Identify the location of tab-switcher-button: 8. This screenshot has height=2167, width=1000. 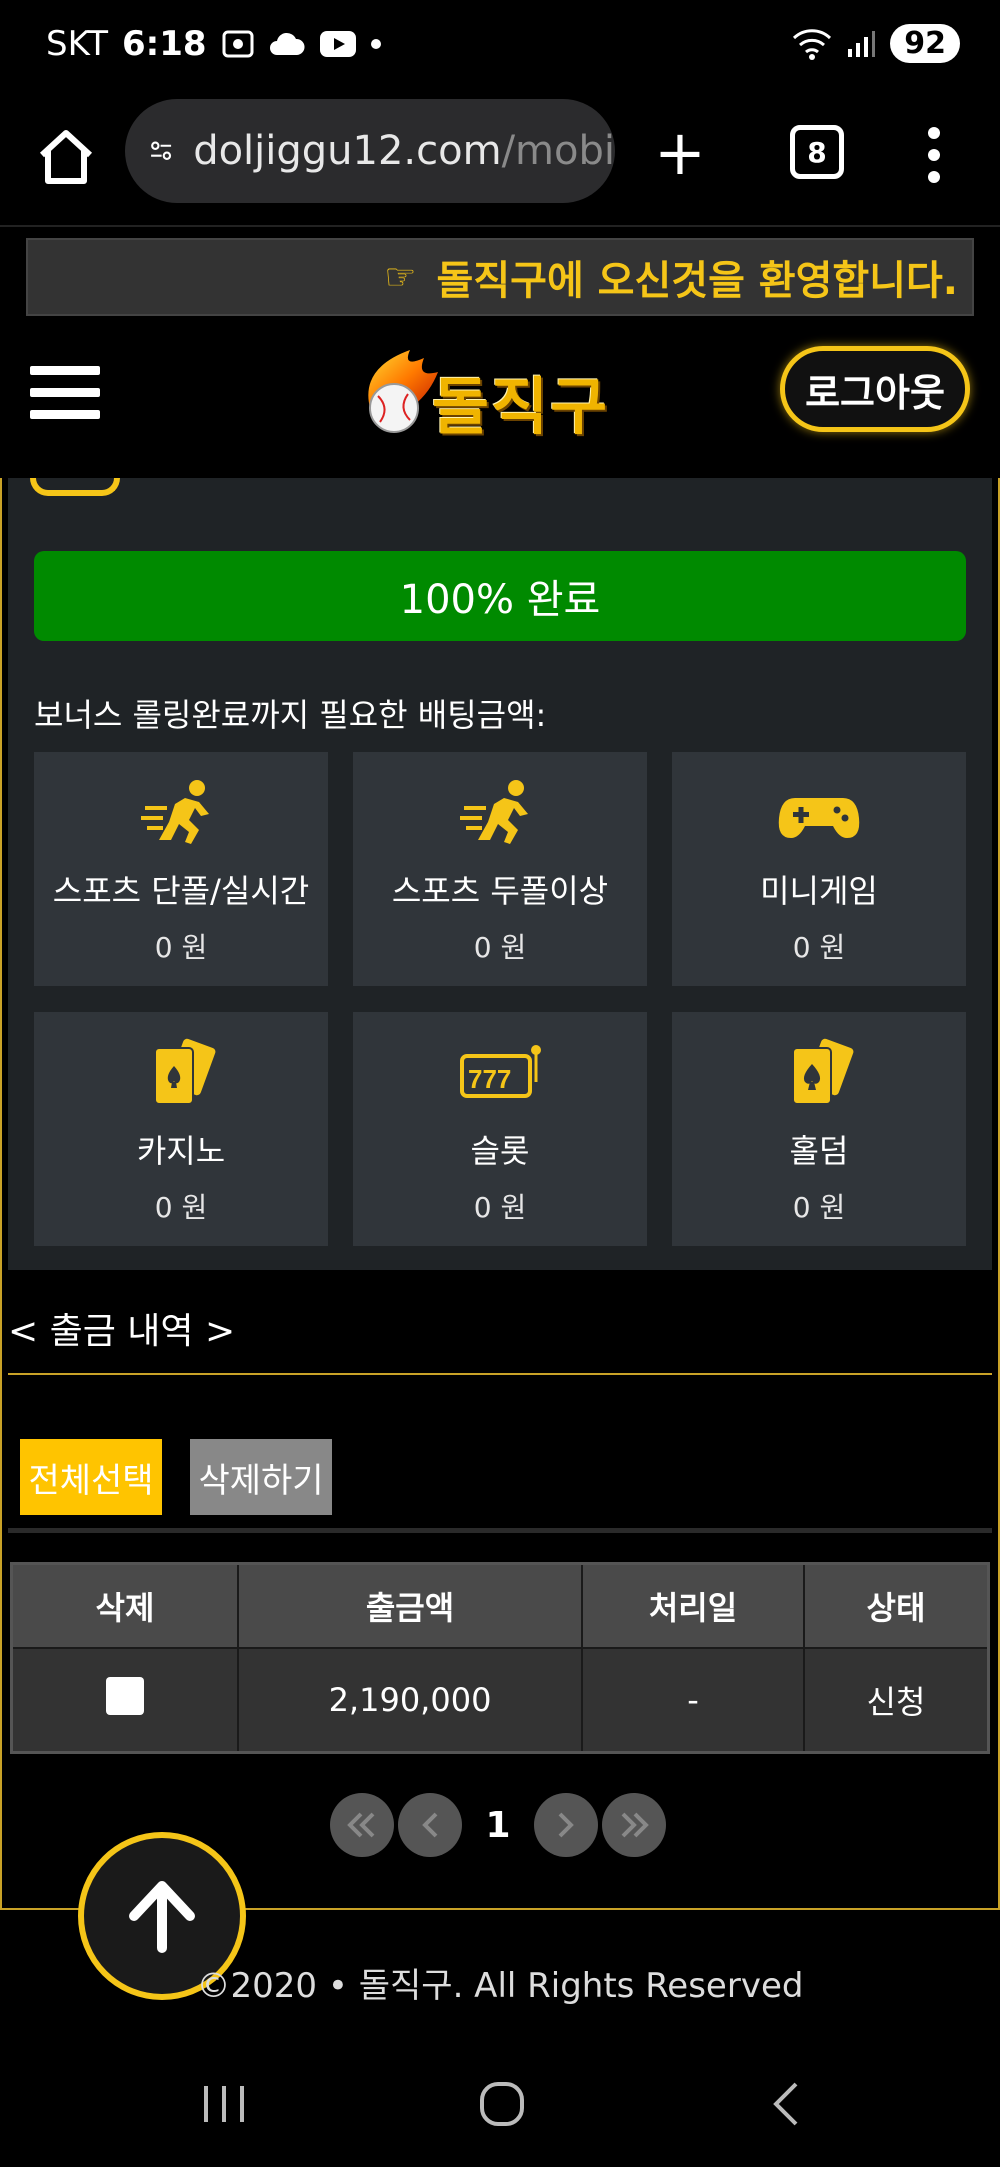
(817, 152).